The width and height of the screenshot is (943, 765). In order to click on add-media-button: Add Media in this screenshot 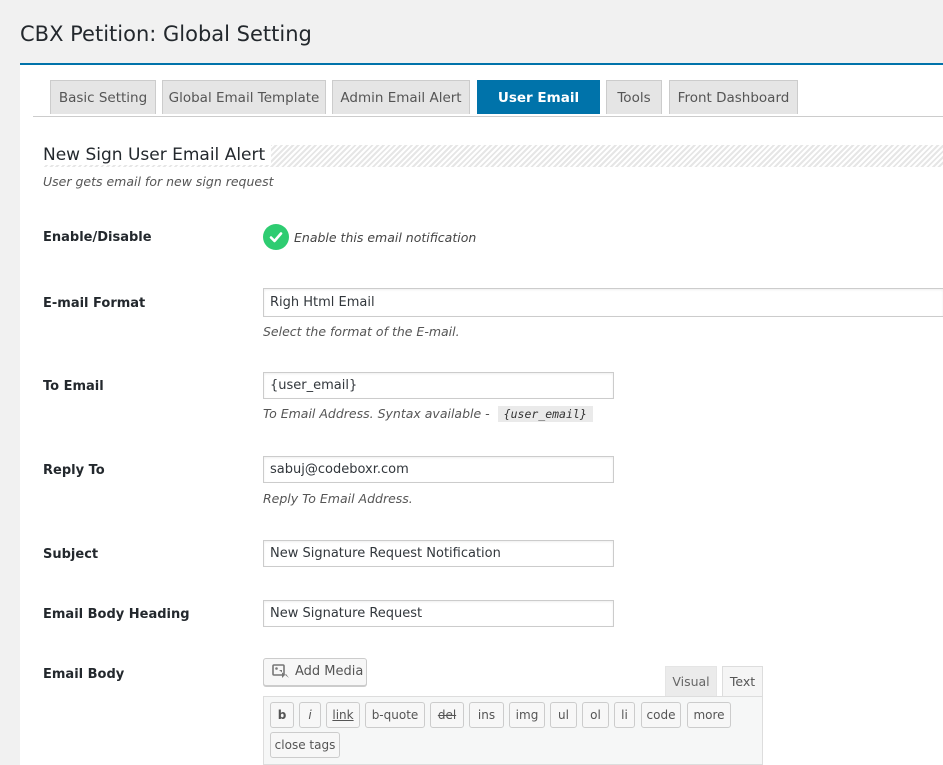, I will do `click(315, 672)`.